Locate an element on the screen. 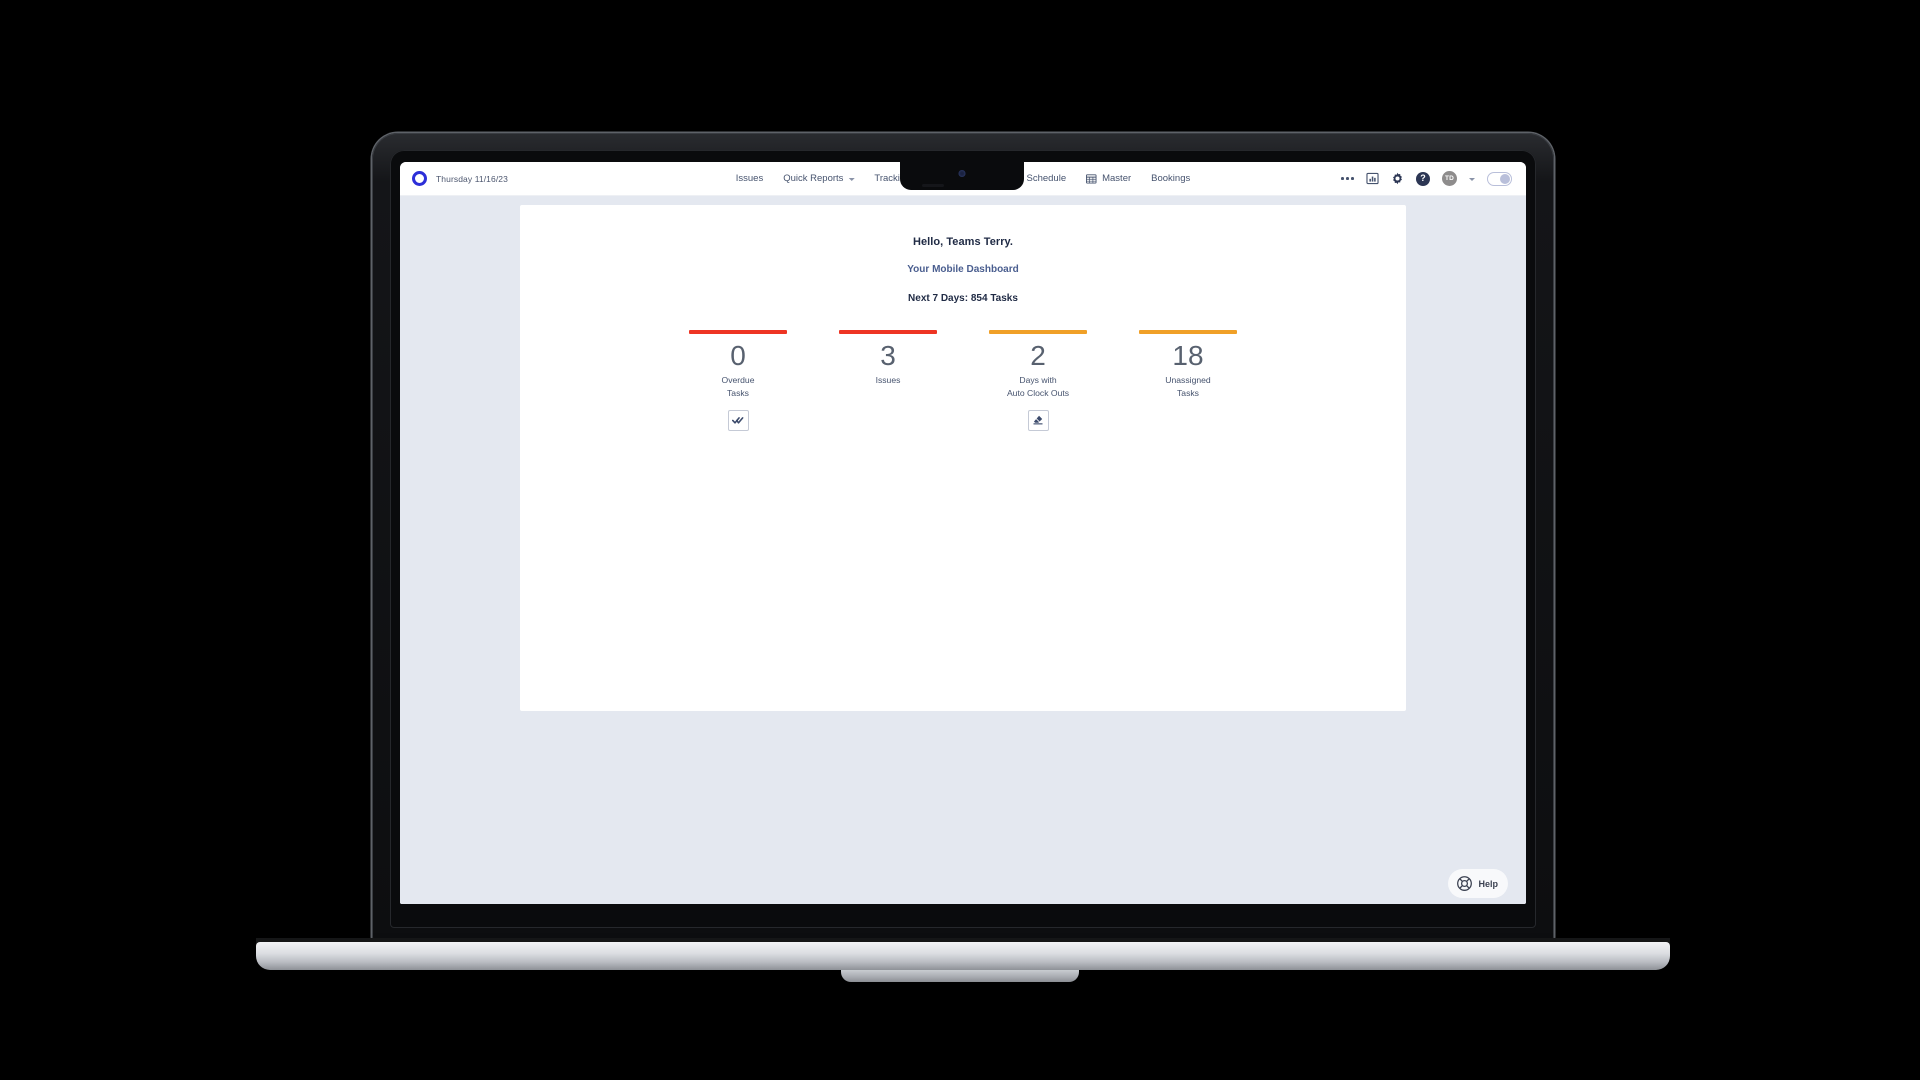 Image resolution: width=1920 pixels, height=1080 pixels. stat-label: Days with Auto Clock Outs is located at coordinates (1038, 387).